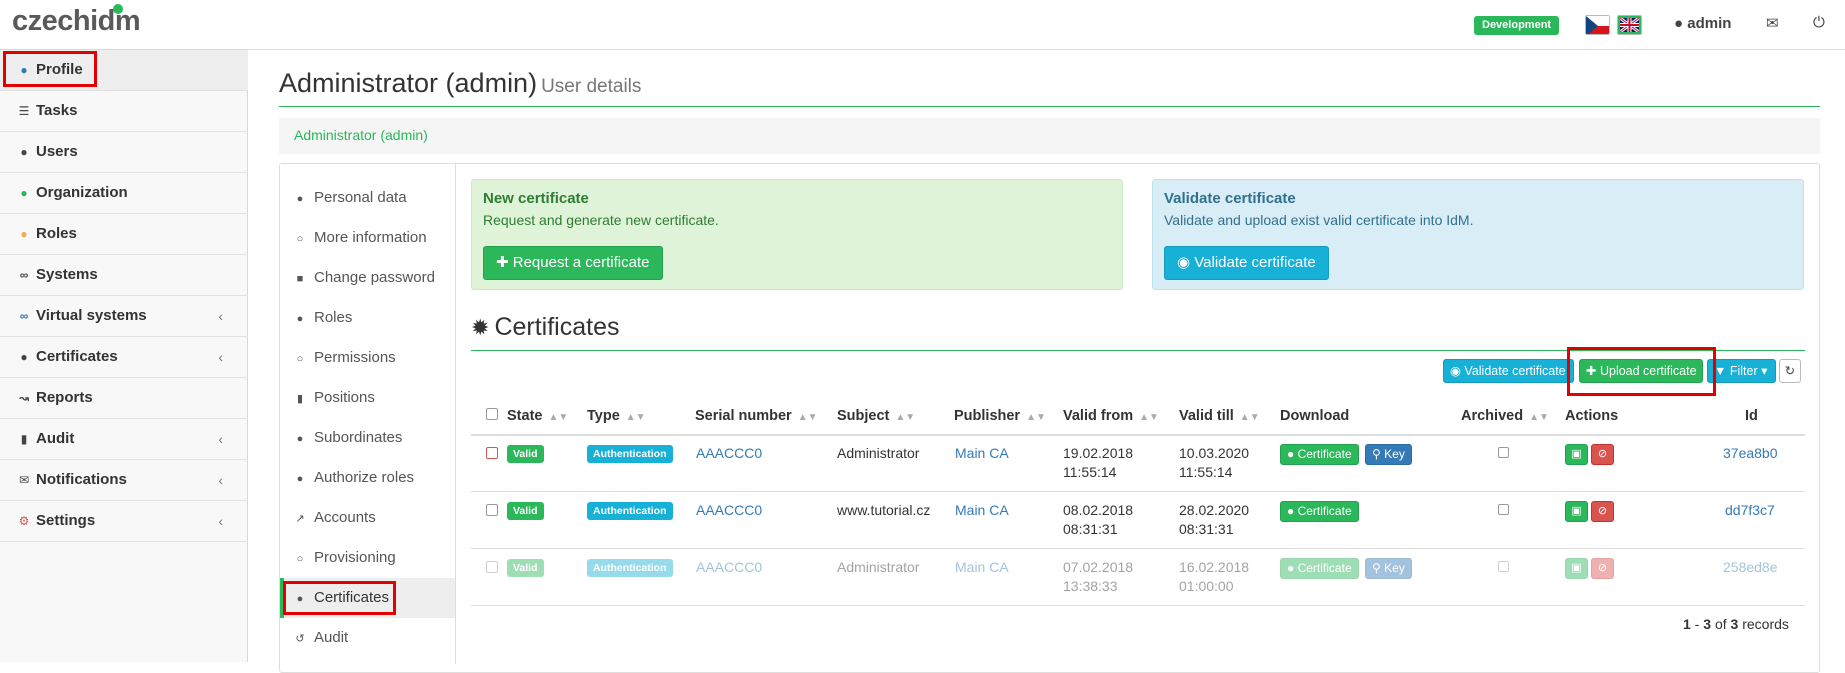 The height and width of the screenshot is (673, 1845). I want to click on subnav-item-change-password: ■ Change password, so click(367, 278).